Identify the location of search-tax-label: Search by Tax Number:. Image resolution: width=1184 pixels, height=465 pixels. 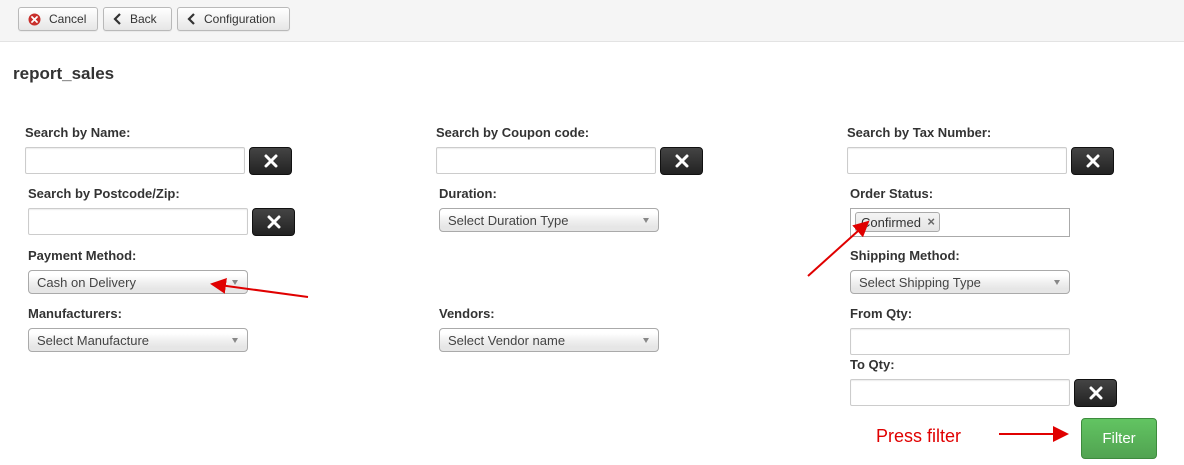
(919, 132).